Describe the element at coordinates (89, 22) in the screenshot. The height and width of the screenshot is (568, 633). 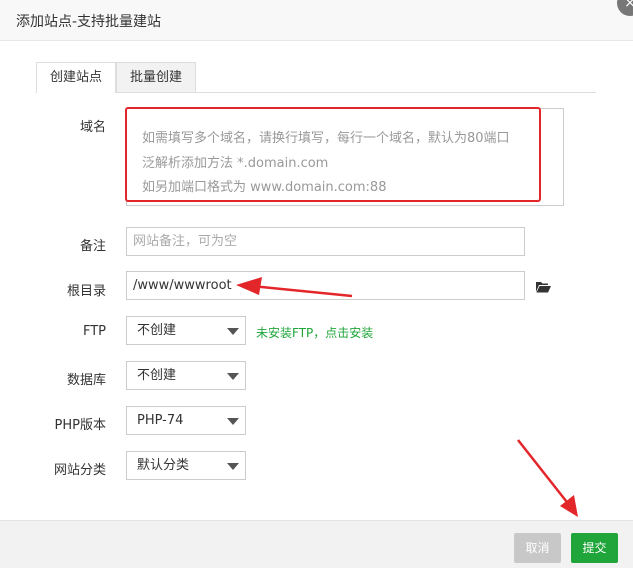
I see `dialog-title: 添加站点-支持批量建站` at that location.